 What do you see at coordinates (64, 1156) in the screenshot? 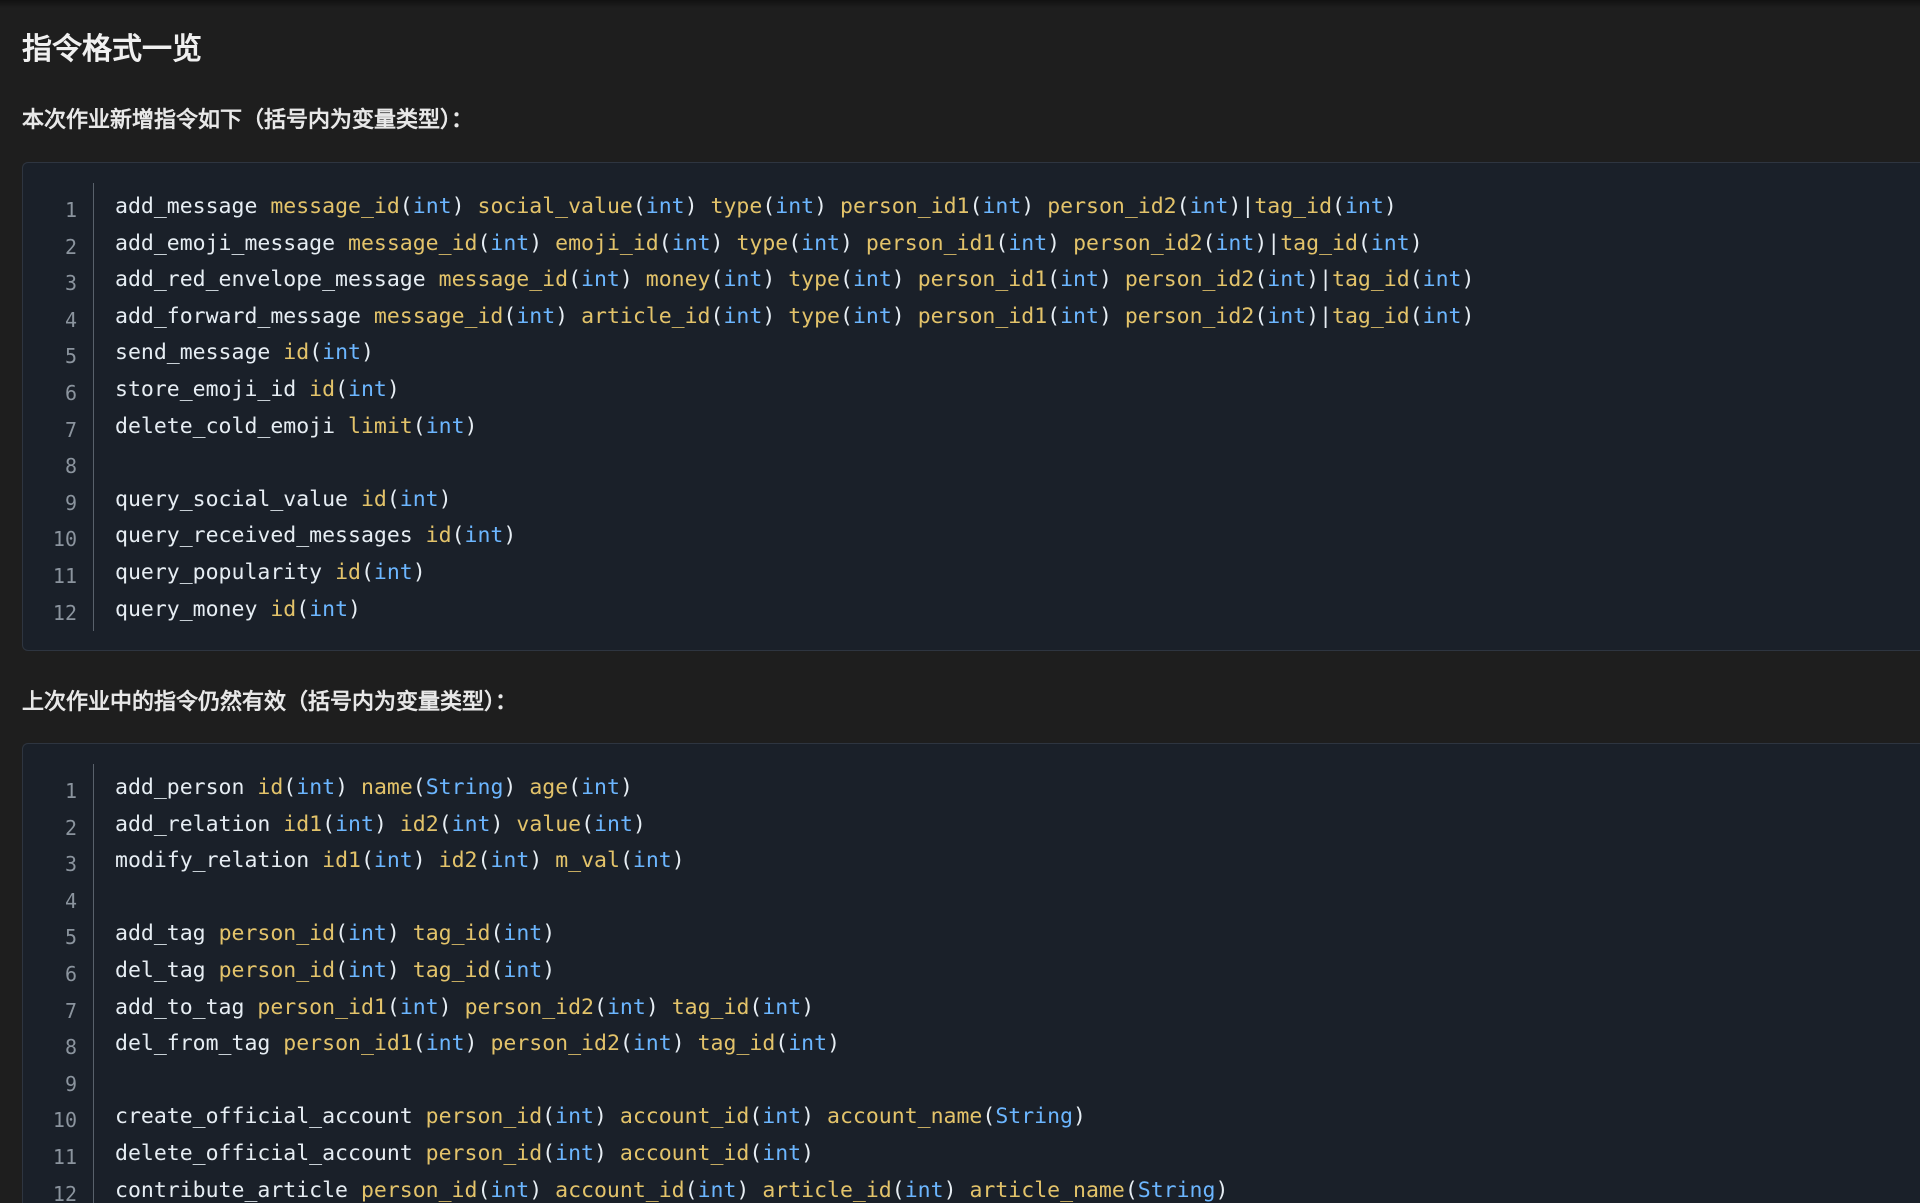
I see `line-number: 11` at bounding box center [64, 1156].